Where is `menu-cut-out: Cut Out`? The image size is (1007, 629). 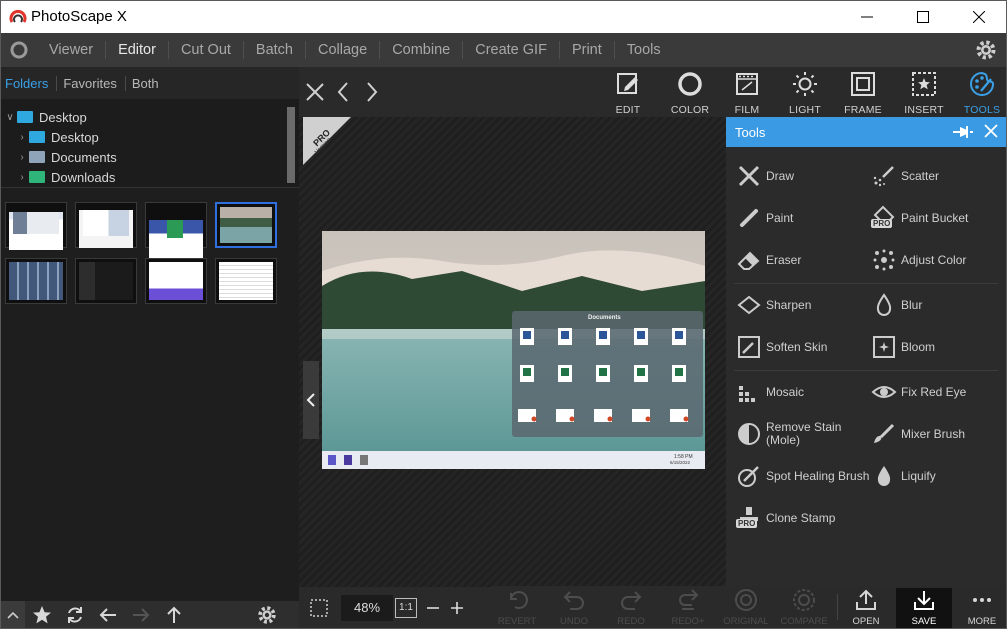
menu-cut-out: Cut Out is located at coordinates (205, 50).